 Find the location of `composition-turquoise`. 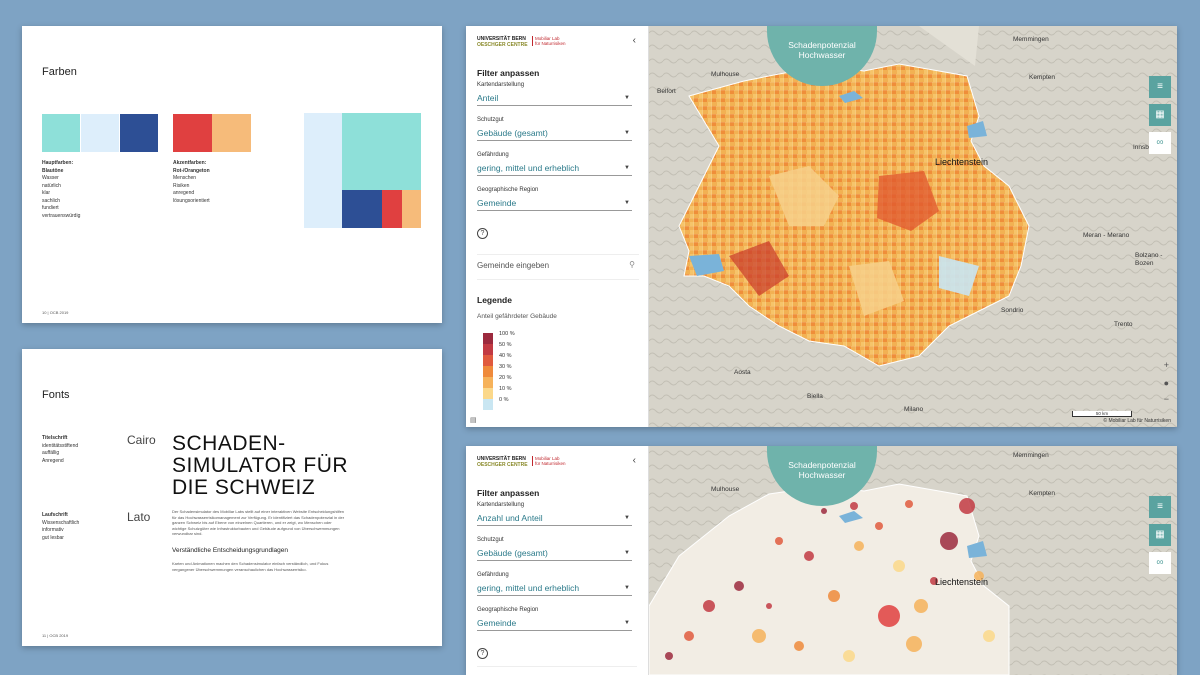

composition-turquoise is located at coordinates (381, 151).